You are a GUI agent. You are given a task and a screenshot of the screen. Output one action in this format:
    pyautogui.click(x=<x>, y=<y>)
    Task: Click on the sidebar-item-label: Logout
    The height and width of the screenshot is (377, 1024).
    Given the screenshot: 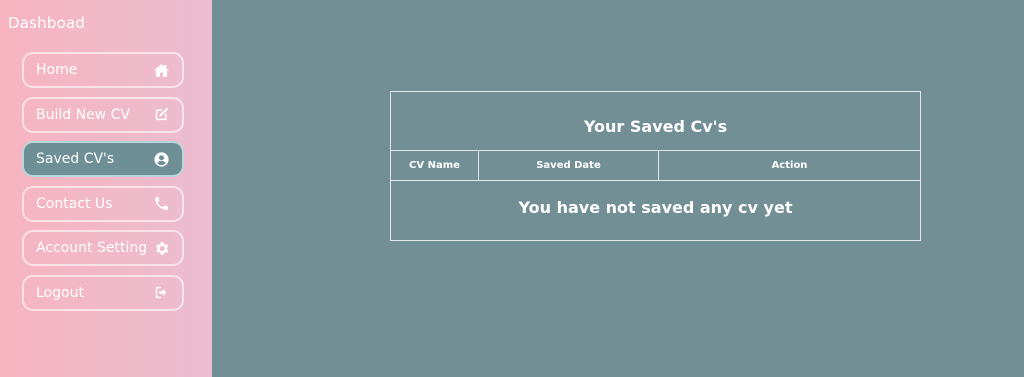 What is the action you would take?
    pyautogui.click(x=60, y=292)
    